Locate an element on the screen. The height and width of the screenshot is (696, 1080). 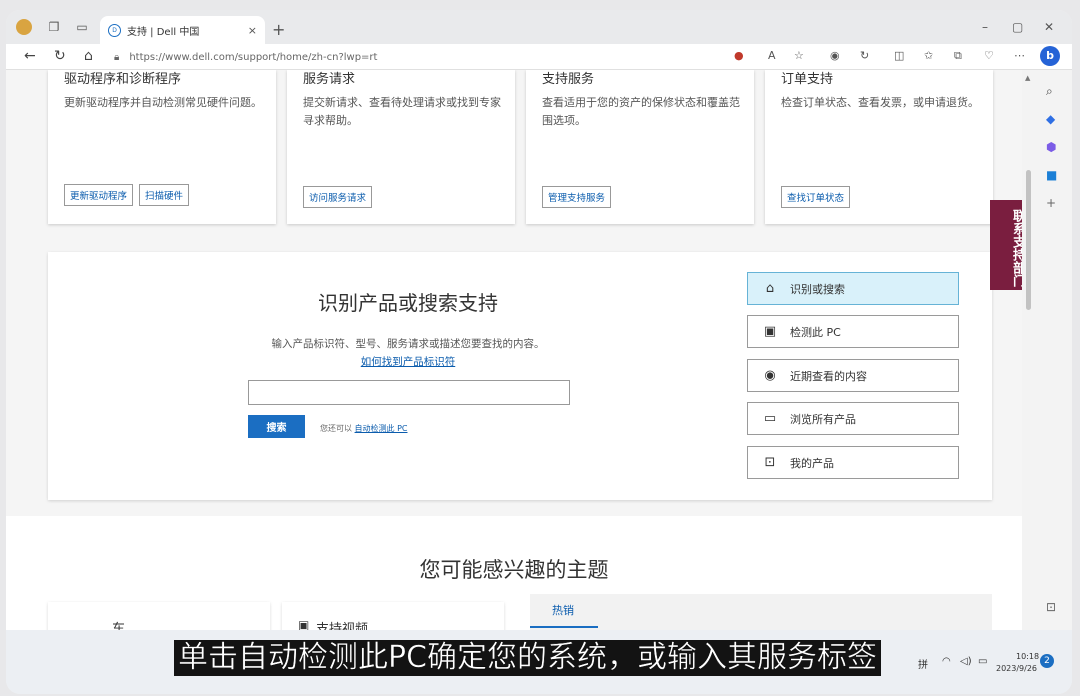
search-icon: ⌕ is located at coordinates (1049, 91).